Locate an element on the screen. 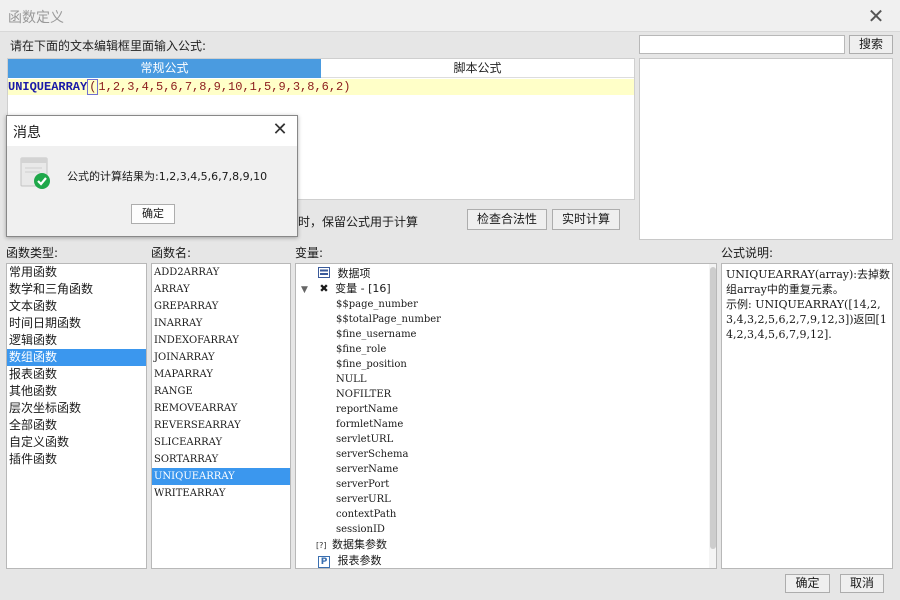 The height and width of the screenshot is (600, 900). message-title-bar: 消息 ✕ is located at coordinates (152, 131).